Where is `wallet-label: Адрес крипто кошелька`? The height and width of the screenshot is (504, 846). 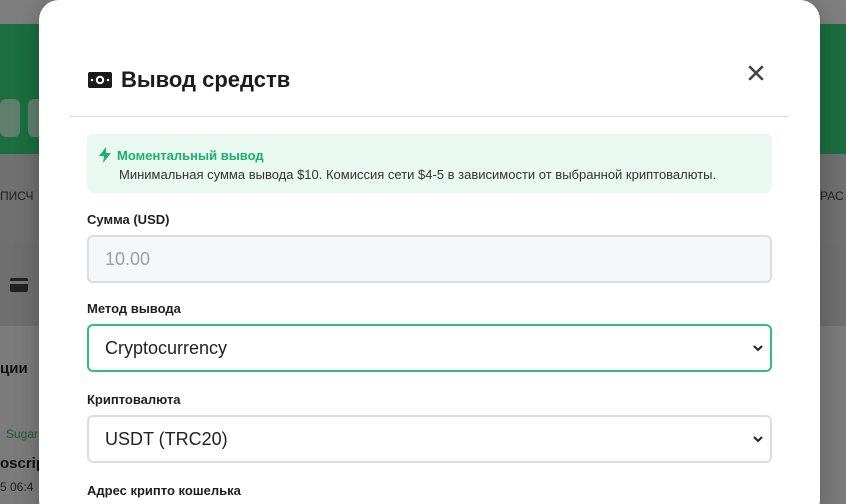
wallet-label: Адрес крипто кошелька is located at coordinates (164, 490).